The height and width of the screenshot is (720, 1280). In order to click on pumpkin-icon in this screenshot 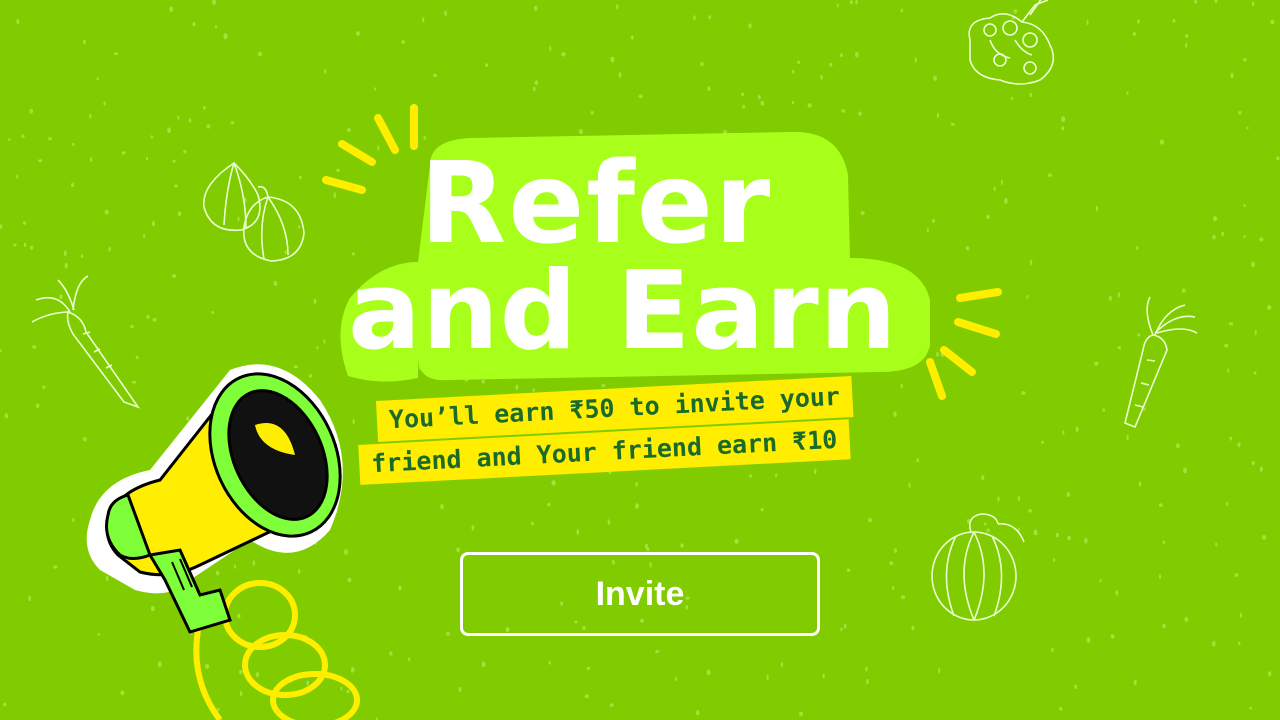, I will do `click(978, 567)`.